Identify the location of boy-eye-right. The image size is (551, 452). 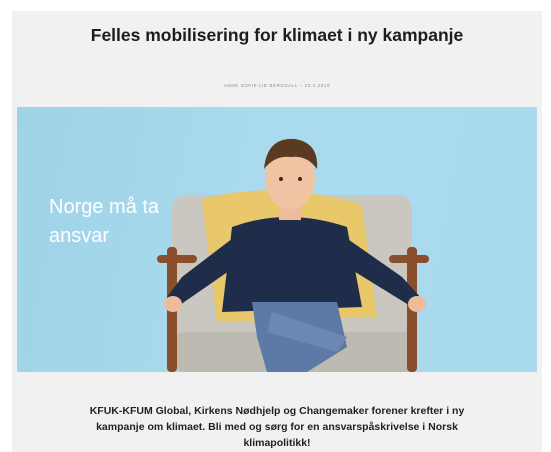
(300, 179).